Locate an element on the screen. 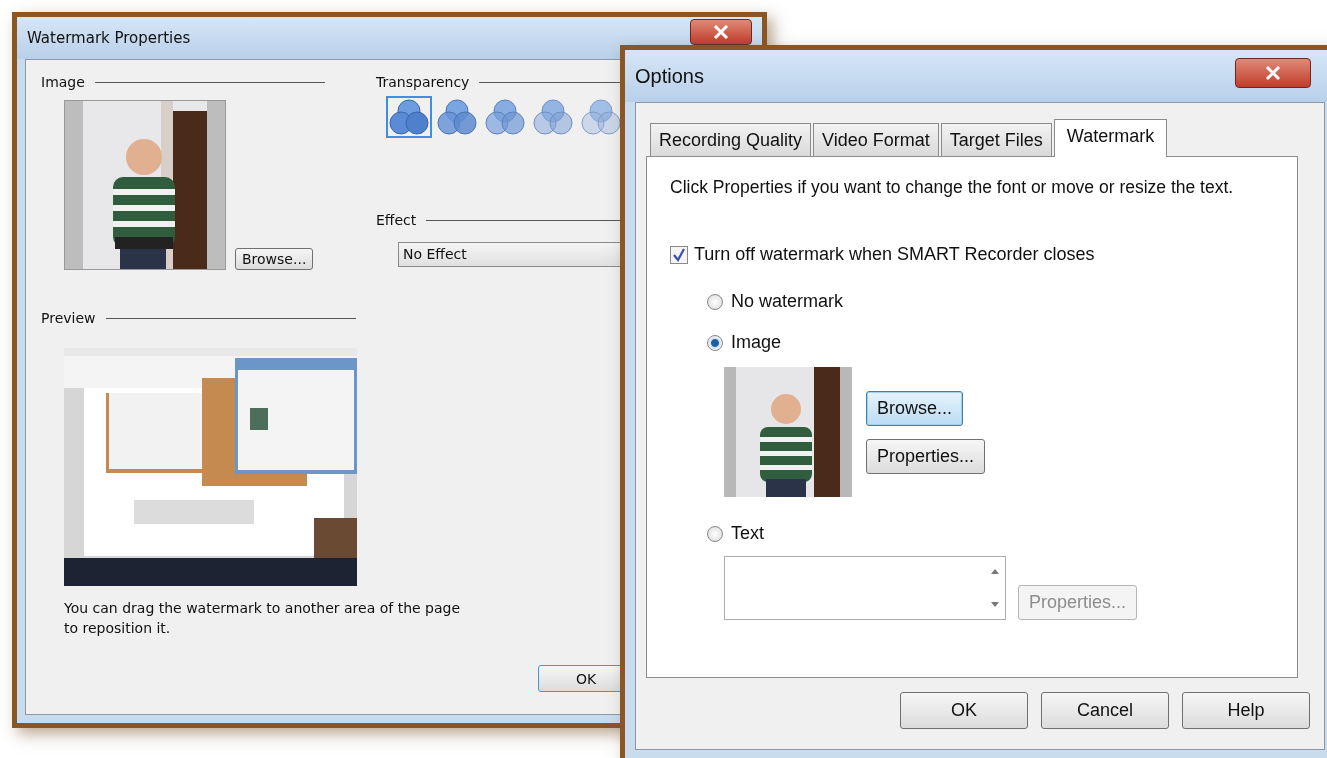  section-label: Transparency is located at coordinates (423, 82).